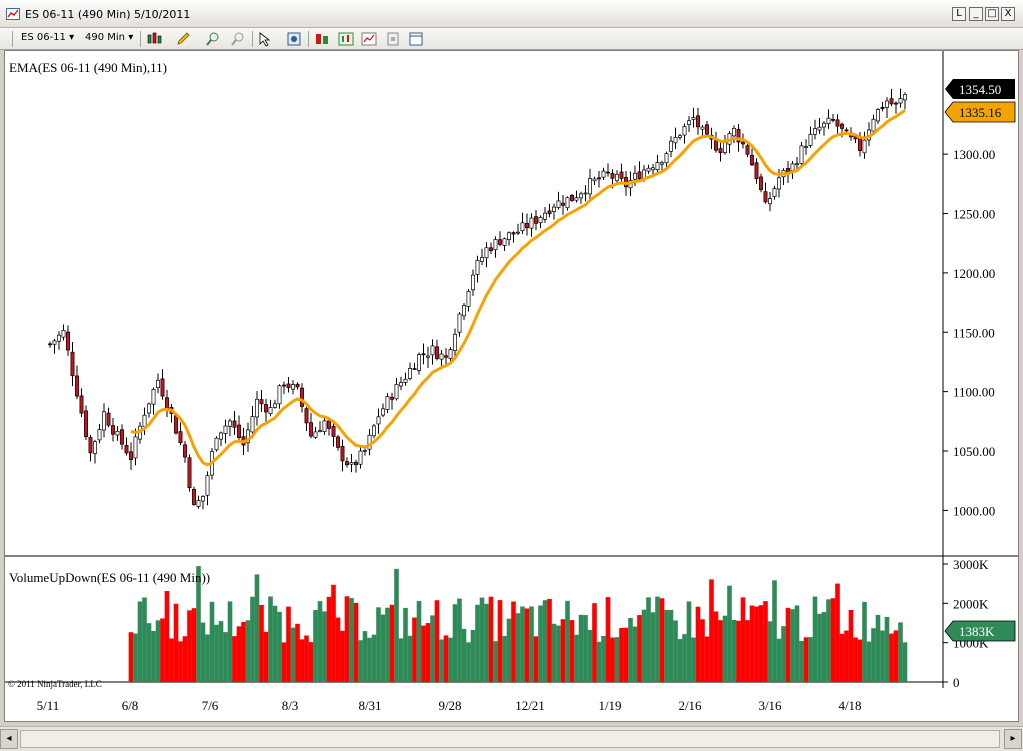 The width and height of the screenshot is (1023, 751). I want to click on minimize-button: _, so click(976, 14).